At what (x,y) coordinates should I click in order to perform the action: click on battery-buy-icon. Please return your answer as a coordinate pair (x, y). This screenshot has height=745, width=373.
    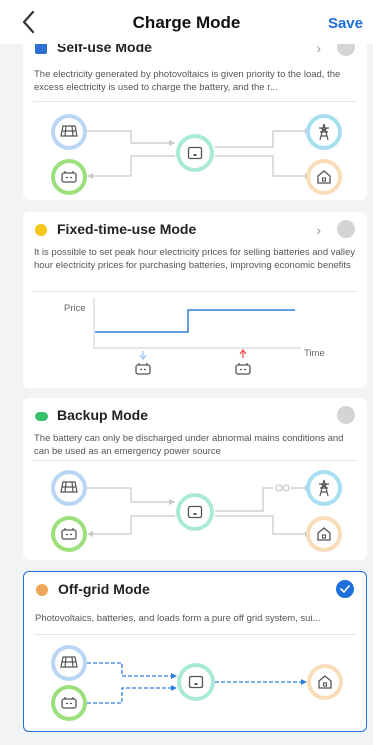
    Looking at the image, I should click on (143, 369).